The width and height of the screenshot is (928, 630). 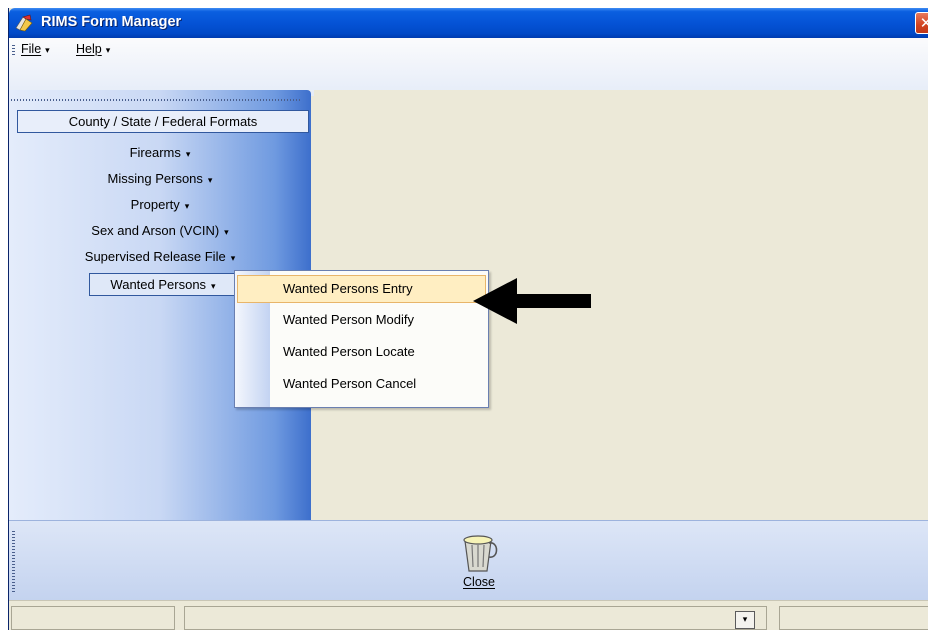 I want to click on submenu-item-entry: Wanted Persons Entry, so click(x=361, y=289).